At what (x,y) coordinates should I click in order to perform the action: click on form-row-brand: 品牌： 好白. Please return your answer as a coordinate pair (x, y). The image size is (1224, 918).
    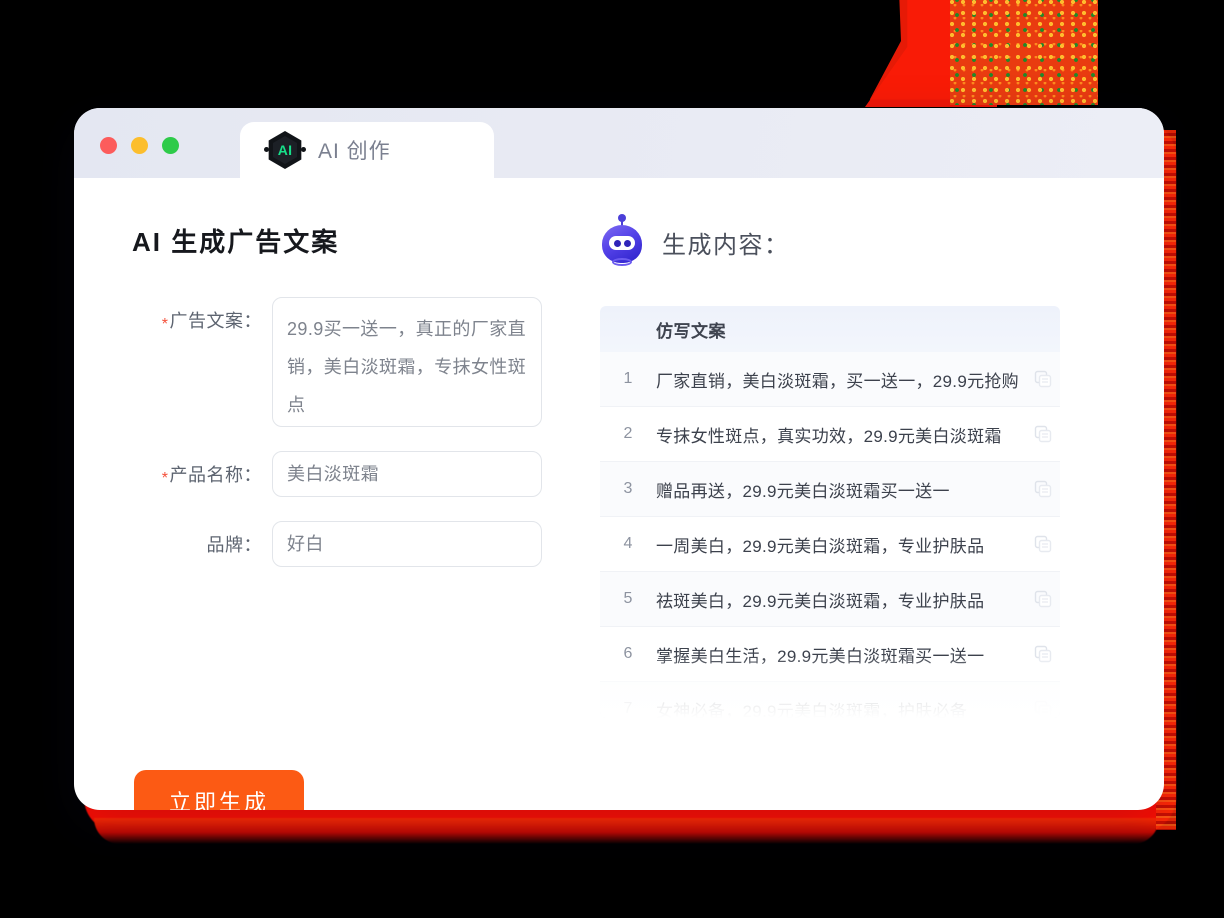
    Looking at the image, I should click on (353, 544).